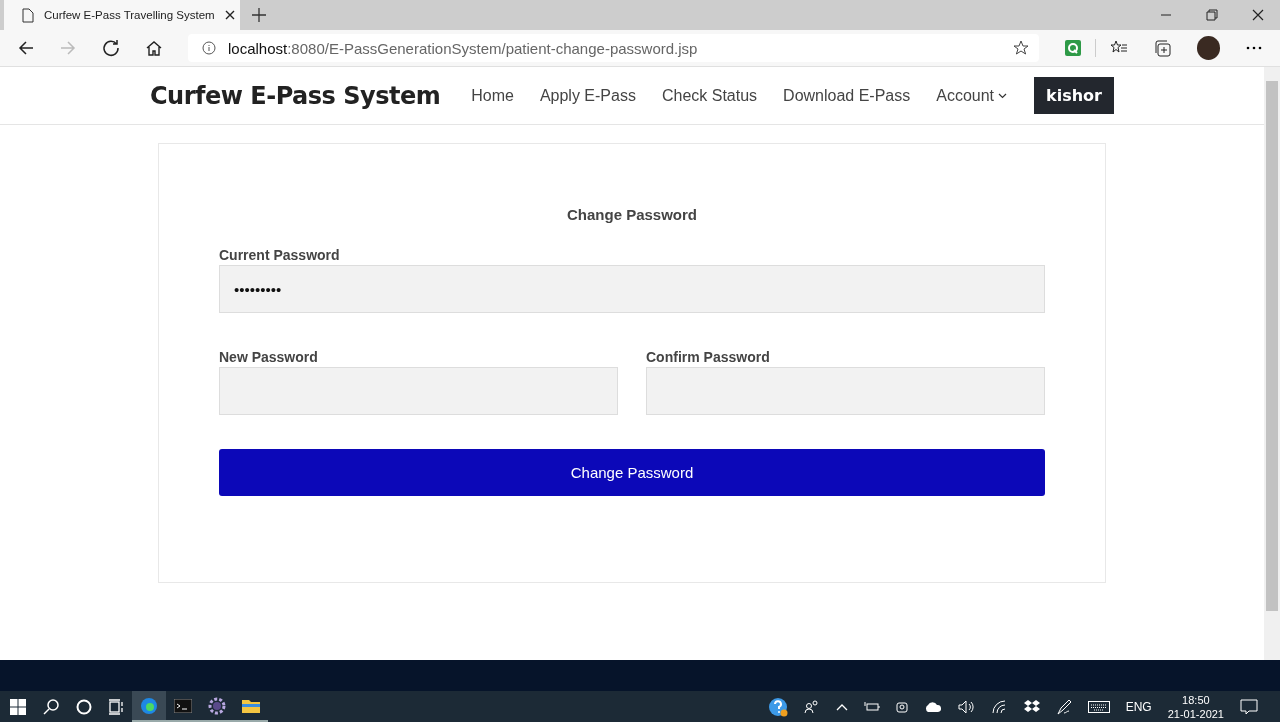  Describe the element at coordinates (1195, 713) in the screenshot. I see `clock-date: 21-01-2021` at that location.